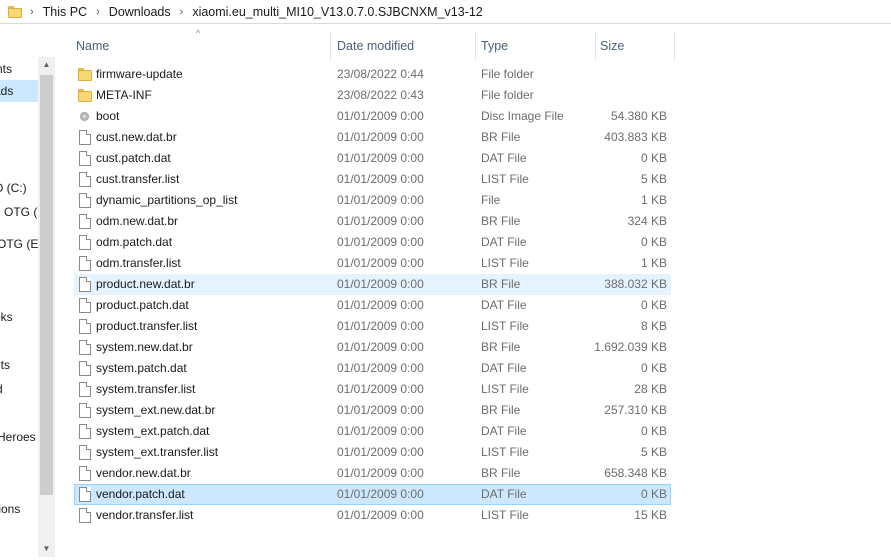  What do you see at coordinates (157, 452) in the screenshot?
I see `file-name: system_ext.transfer.list` at bounding box center [157, 452].